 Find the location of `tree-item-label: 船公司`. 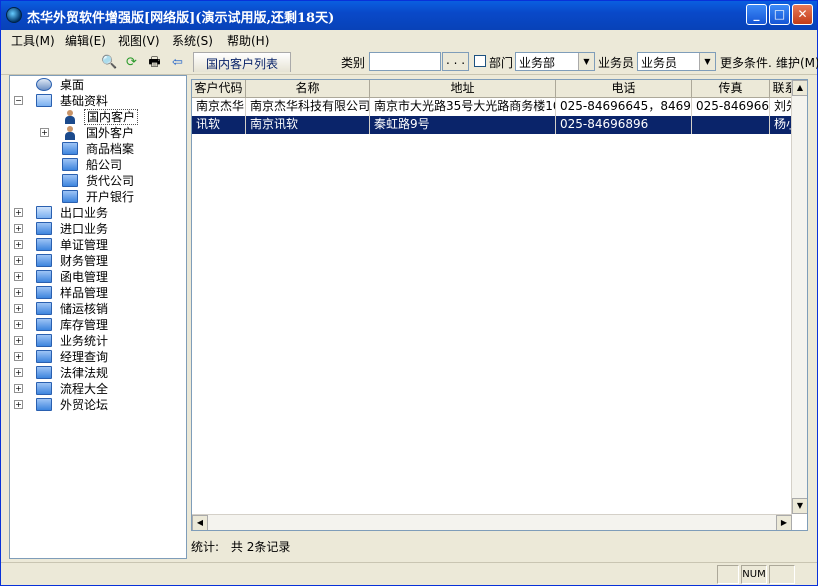

tree-item-label: 船公司 is located at coordinates (104, 165).